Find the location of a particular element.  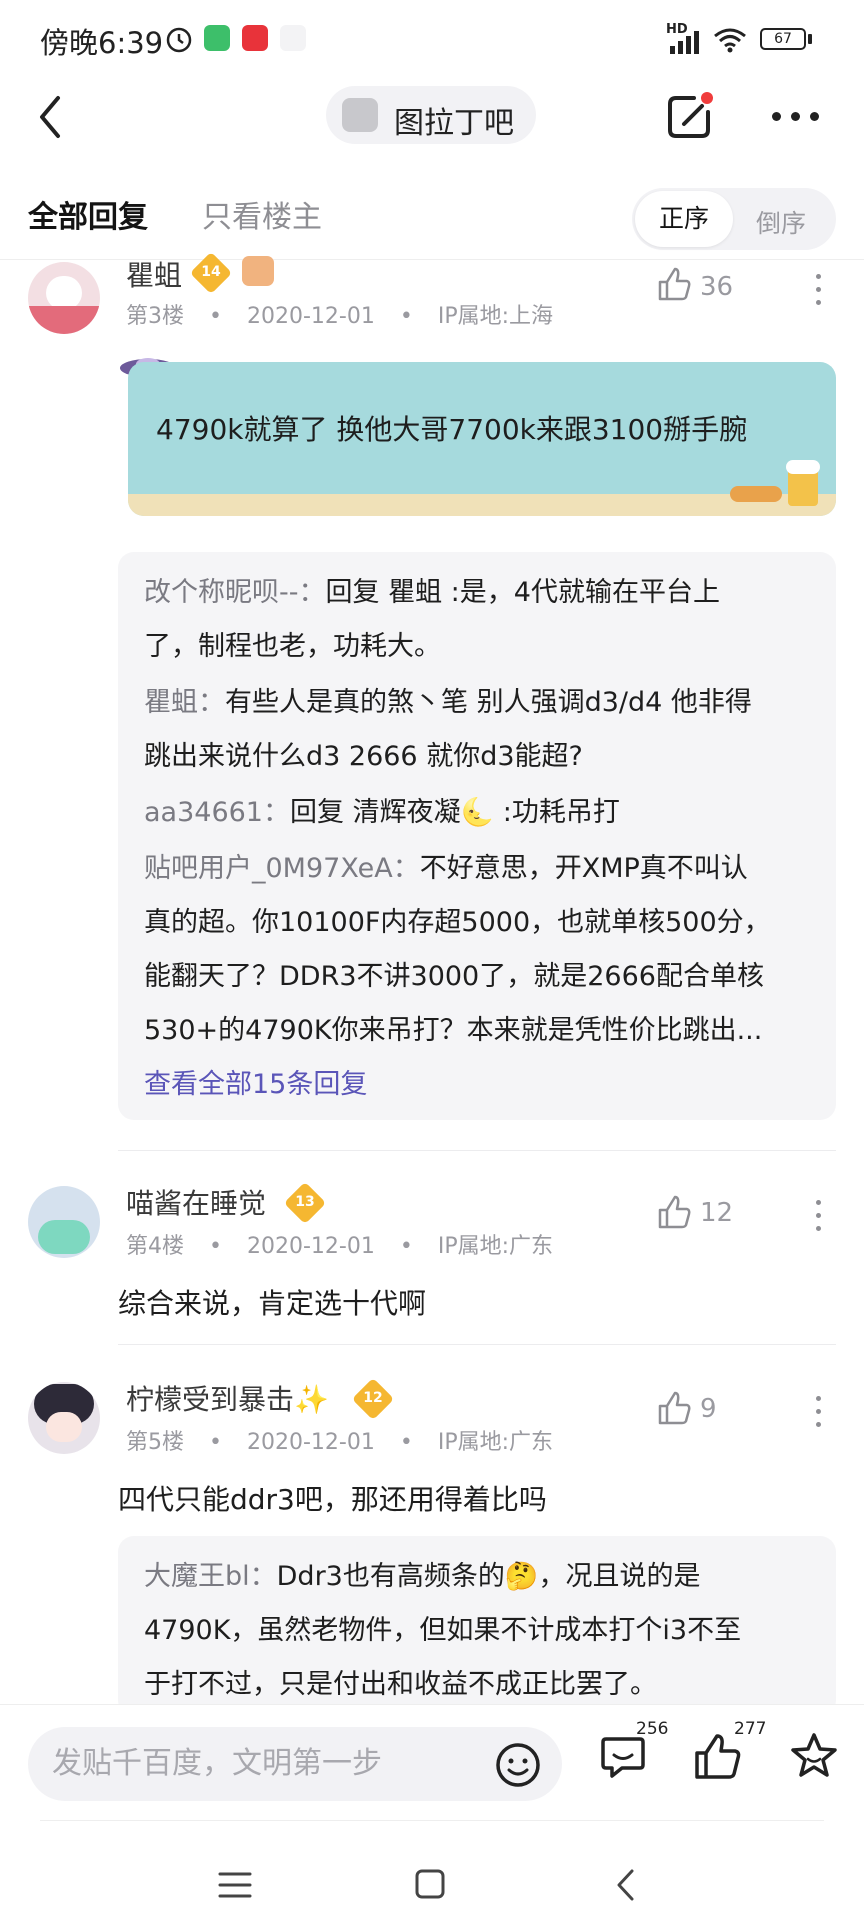

forum-name: 图拉丁吧 is located at coordinates (454, 123).